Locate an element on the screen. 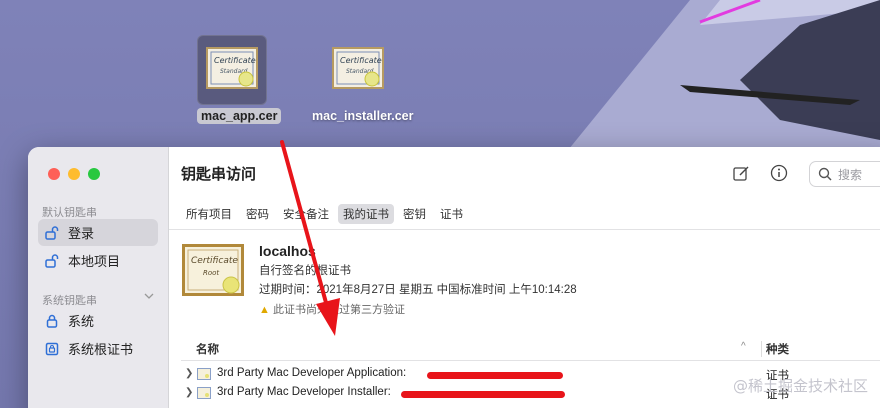 The width and height of the screenshot is (880, 408). info-icon is located at coordinates (779, 173).